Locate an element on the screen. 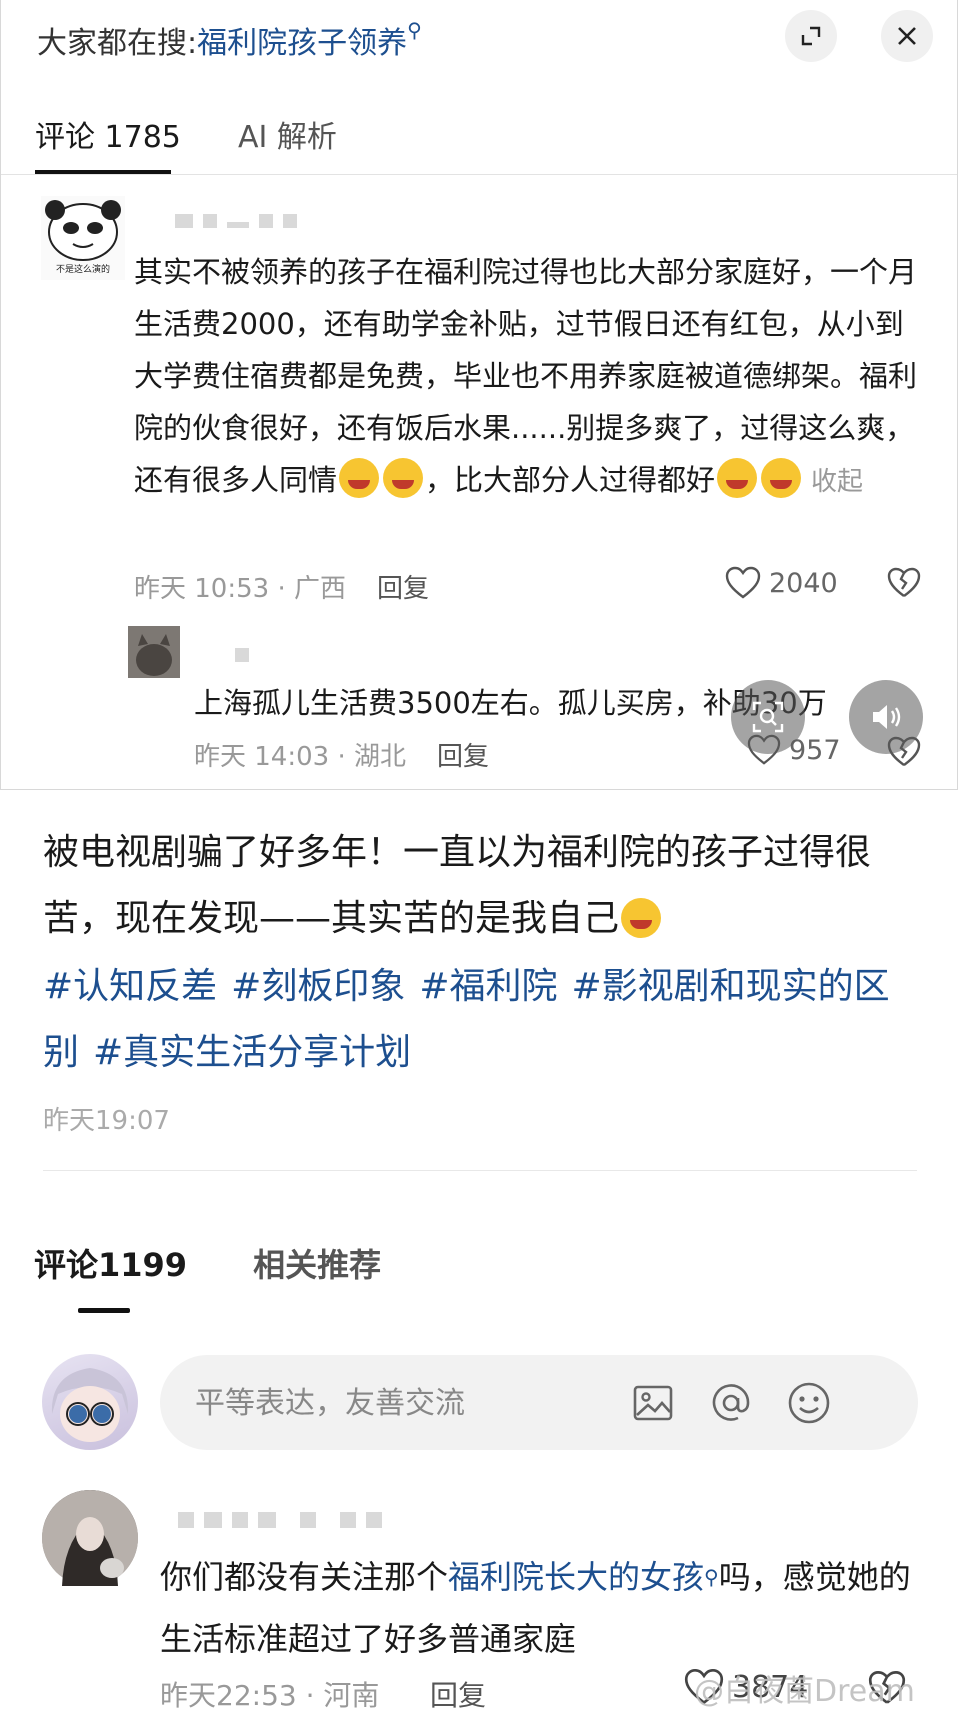 Image resolution: width=959 pixels, height=1731 pixels. comment-meta: 昨天 14:03 · 湖北 is located at coordinates (300, 757).